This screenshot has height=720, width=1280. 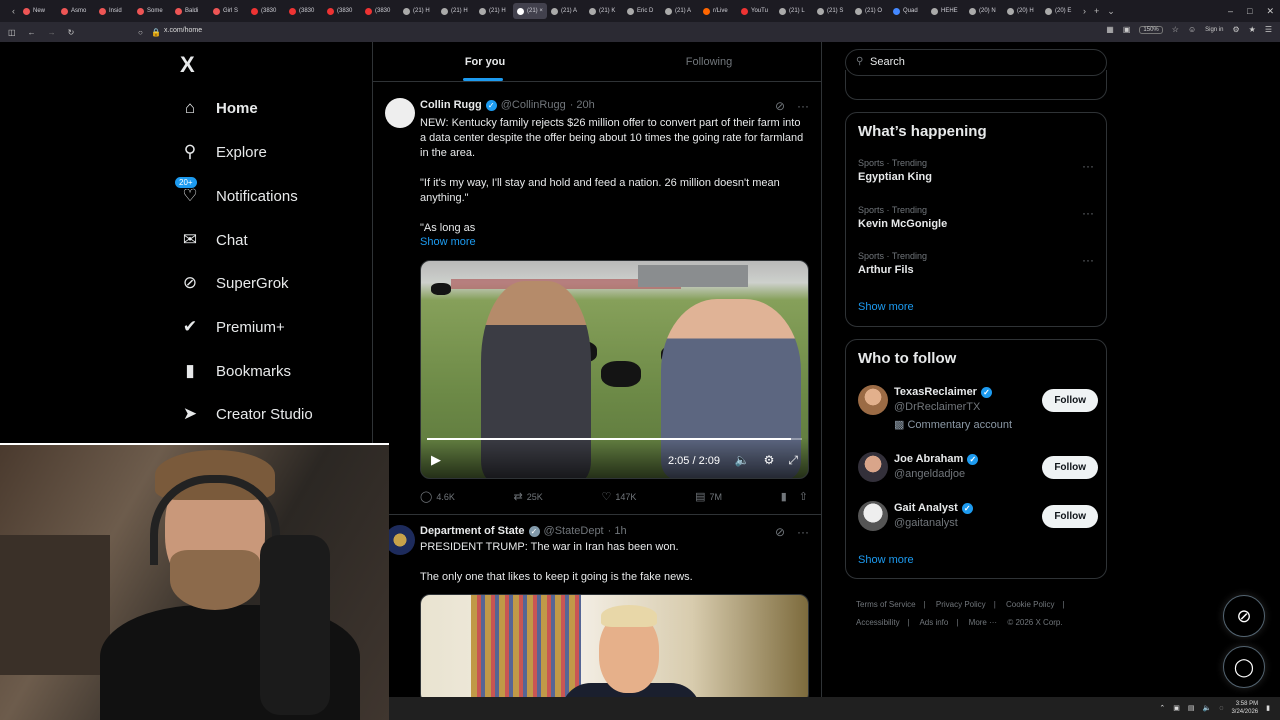 I want to click on tab-for-you: For you, so click(x=485, y=61).